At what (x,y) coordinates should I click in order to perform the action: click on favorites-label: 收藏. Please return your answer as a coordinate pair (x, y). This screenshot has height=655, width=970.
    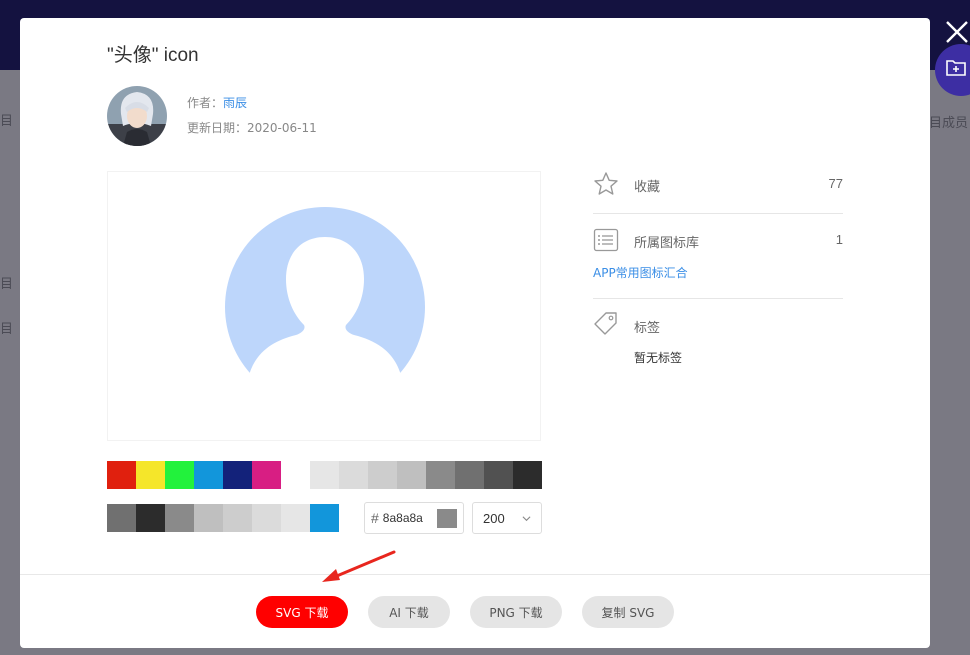
    Looking at the image, I should click on (647, 187).